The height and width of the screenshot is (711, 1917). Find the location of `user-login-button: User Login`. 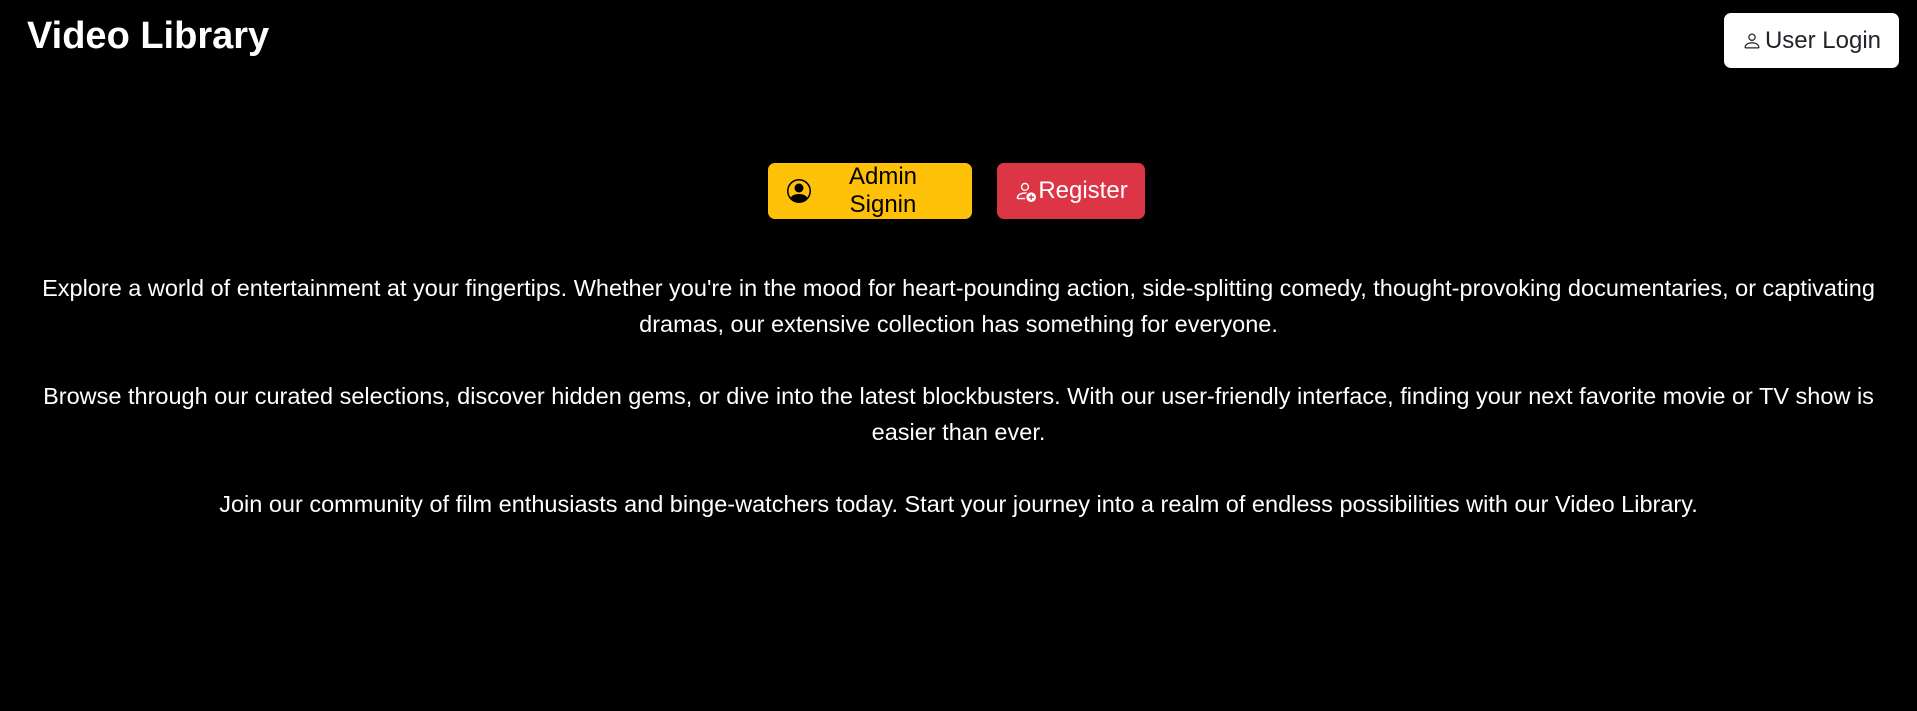

user-login-button: User Login is located at coordinates (1811, 40).